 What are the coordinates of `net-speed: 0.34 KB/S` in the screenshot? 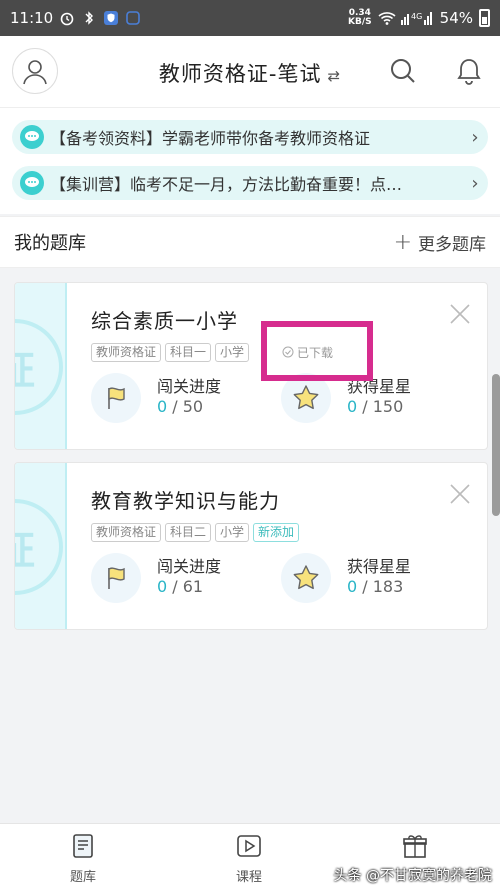 It's located at (360, 17).